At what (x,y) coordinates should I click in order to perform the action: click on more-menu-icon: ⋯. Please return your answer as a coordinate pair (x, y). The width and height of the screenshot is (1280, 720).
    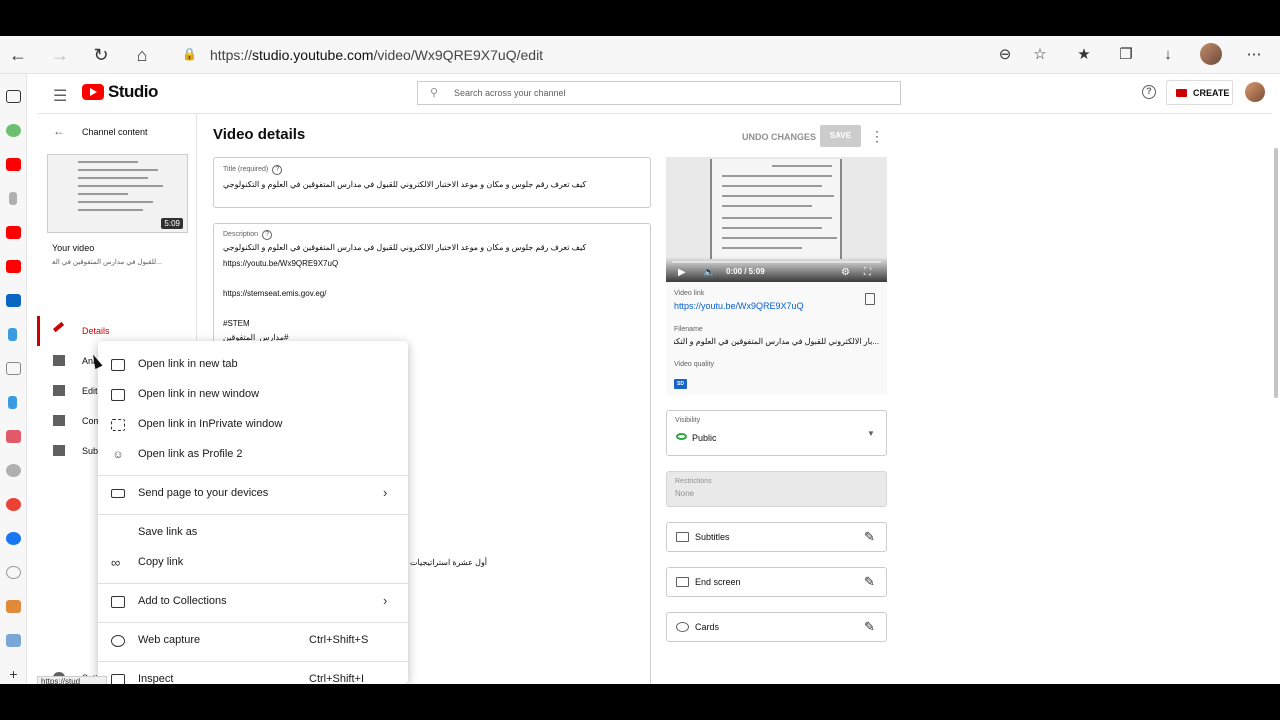
    Looking at the image, I should click on (1254, 55).